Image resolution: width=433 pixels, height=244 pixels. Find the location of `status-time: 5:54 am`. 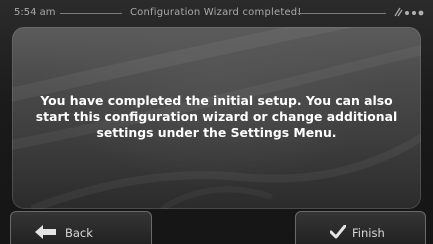

status-time: 5:54 am is located at coordinates (35, 12).